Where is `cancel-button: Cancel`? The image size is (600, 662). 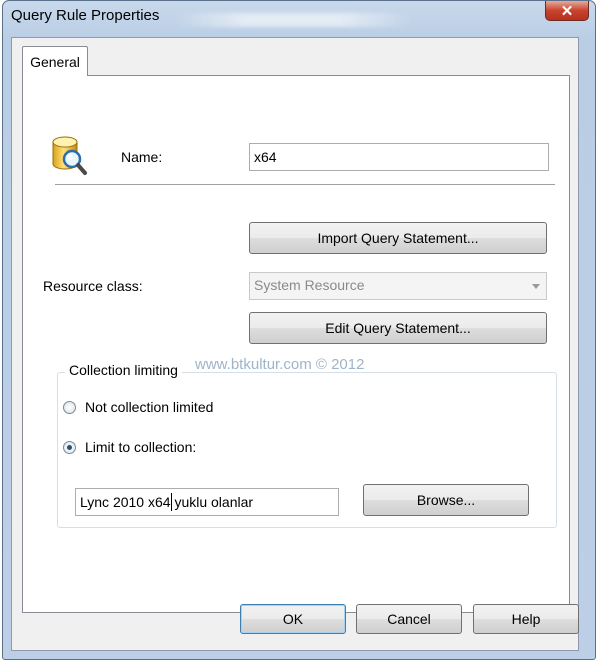
cancel-button: Cancel is located at coordinates (409, 619).